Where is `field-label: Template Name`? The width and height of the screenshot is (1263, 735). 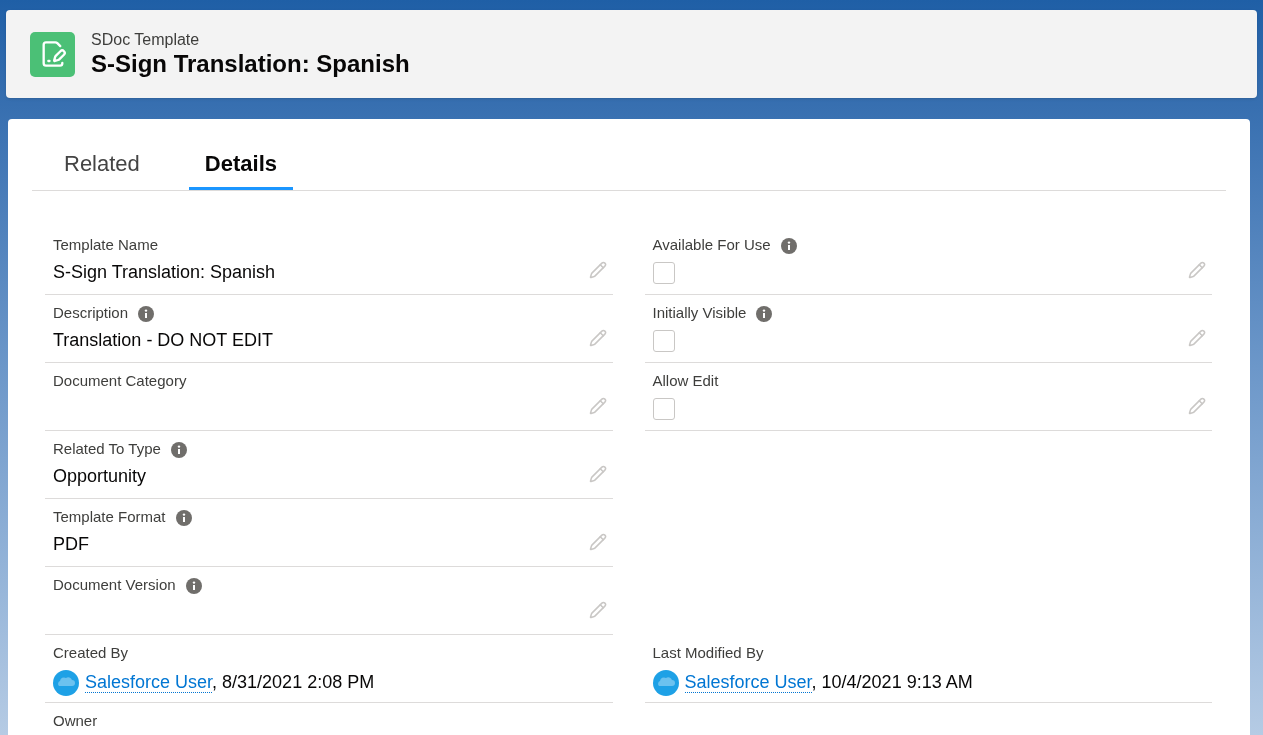 field-label: Template Name is located at coordinates (106, 245).